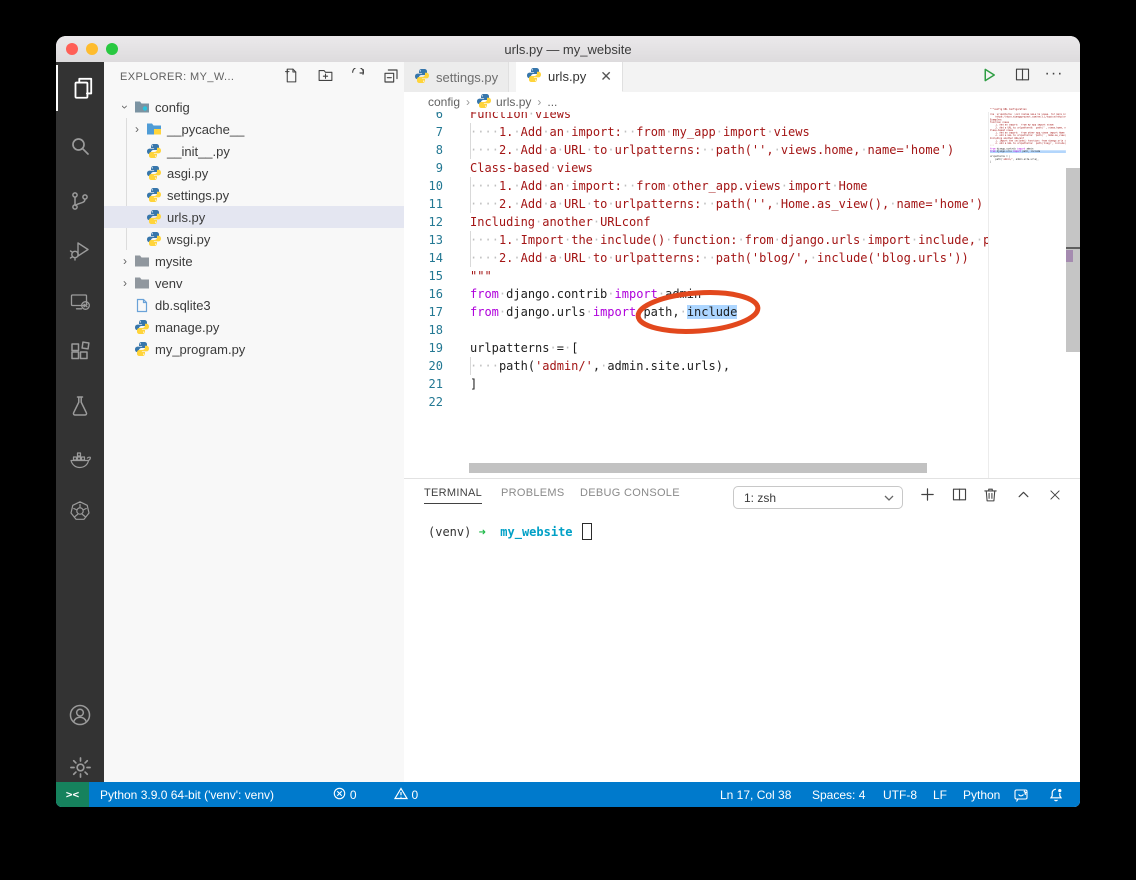 The height and width of the screenshot is (880, 1136). I want to click on activity-bar-explorer, so click(81, 88).